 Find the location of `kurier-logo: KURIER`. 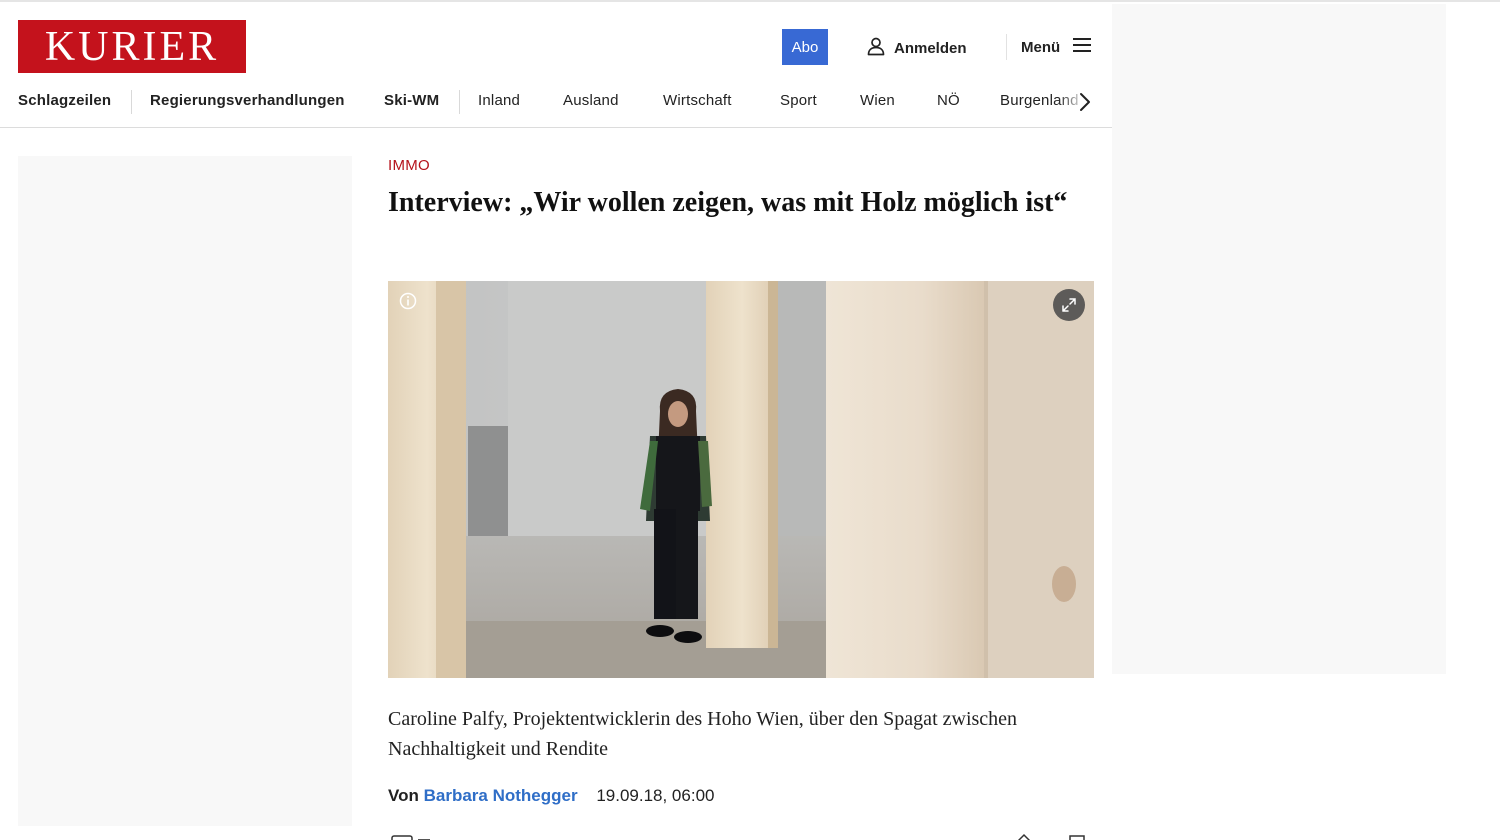

kurier-logo: KURIER is located at coordinates (132, 46).